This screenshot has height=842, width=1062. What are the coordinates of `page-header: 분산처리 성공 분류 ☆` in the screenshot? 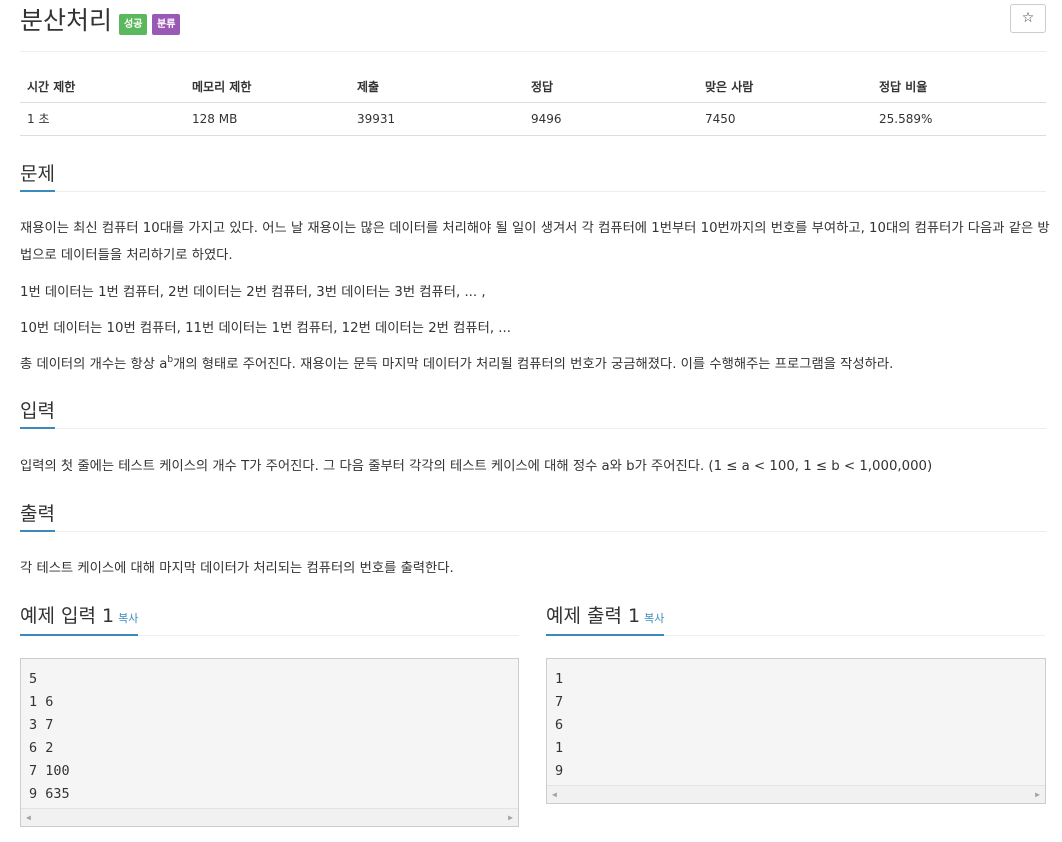 It's located at (533, 26).